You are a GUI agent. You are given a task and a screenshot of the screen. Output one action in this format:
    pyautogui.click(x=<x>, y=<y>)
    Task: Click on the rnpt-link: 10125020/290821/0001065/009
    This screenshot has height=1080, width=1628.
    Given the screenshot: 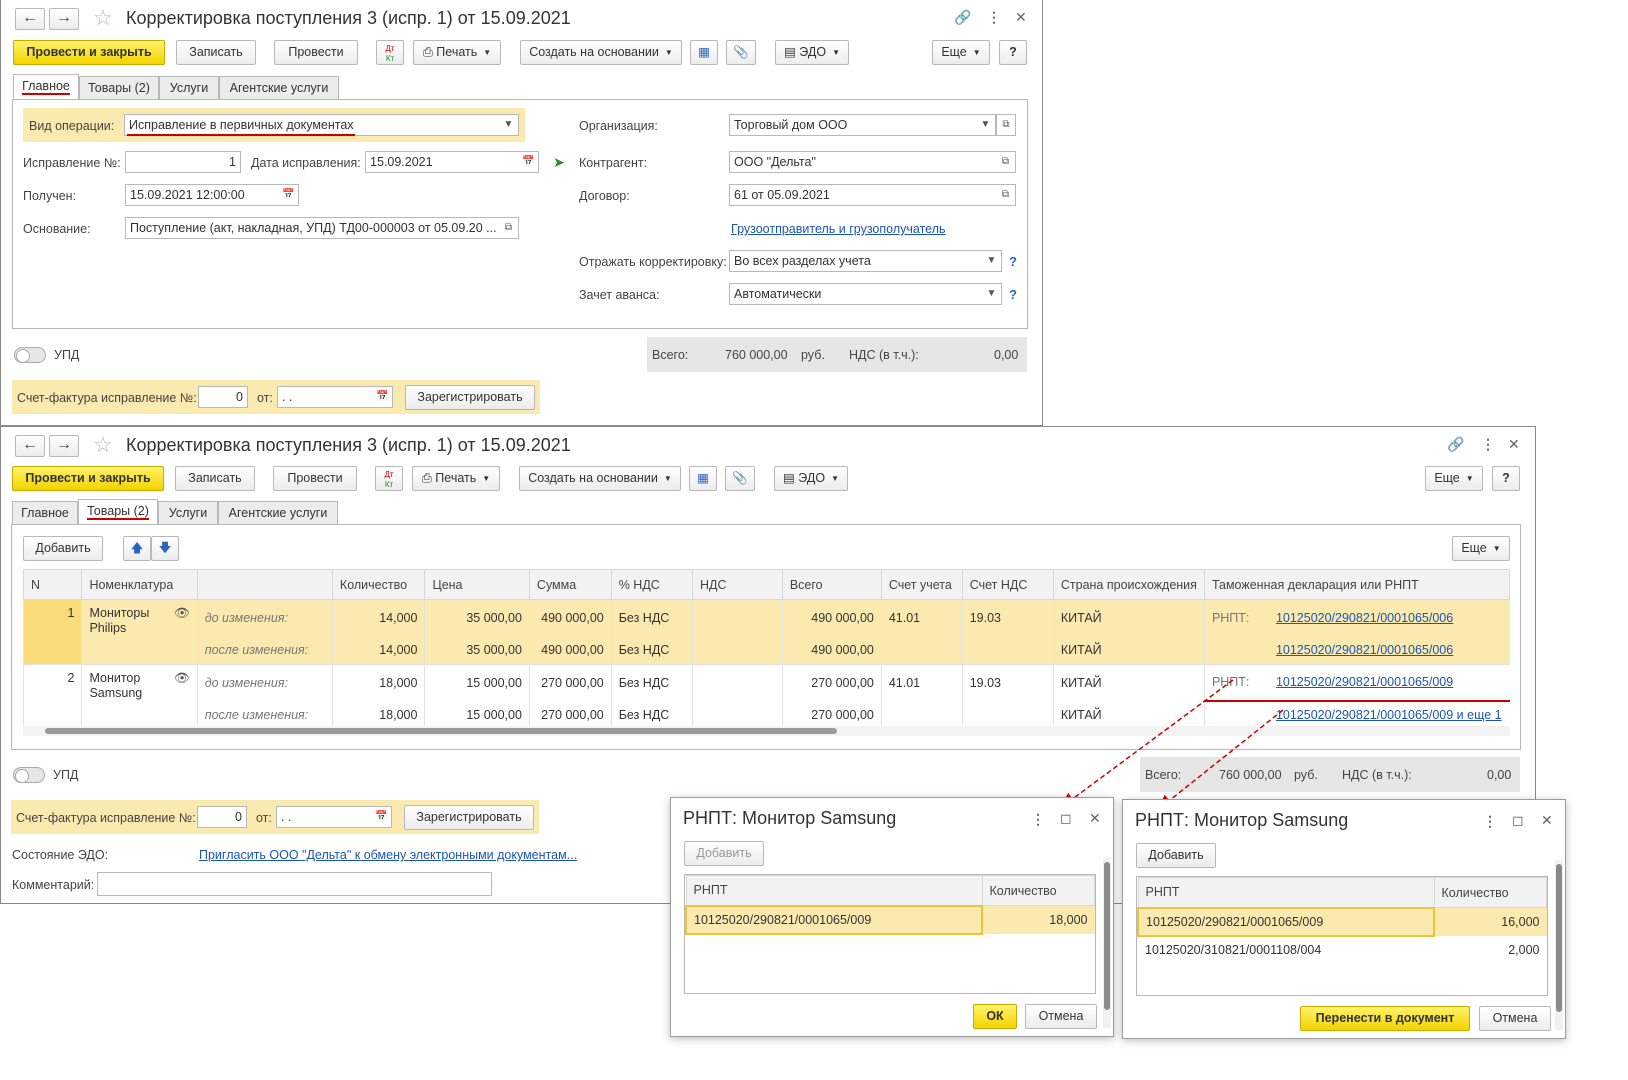 What is the action you would take?
    pyautogui.click(x=1364, y=682)
    